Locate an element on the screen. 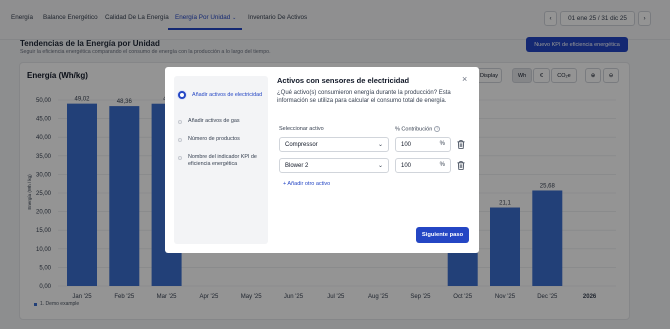 The image size is (670, 329). contribution-column-header: % Contribución? is located at coordinates (418, 129).